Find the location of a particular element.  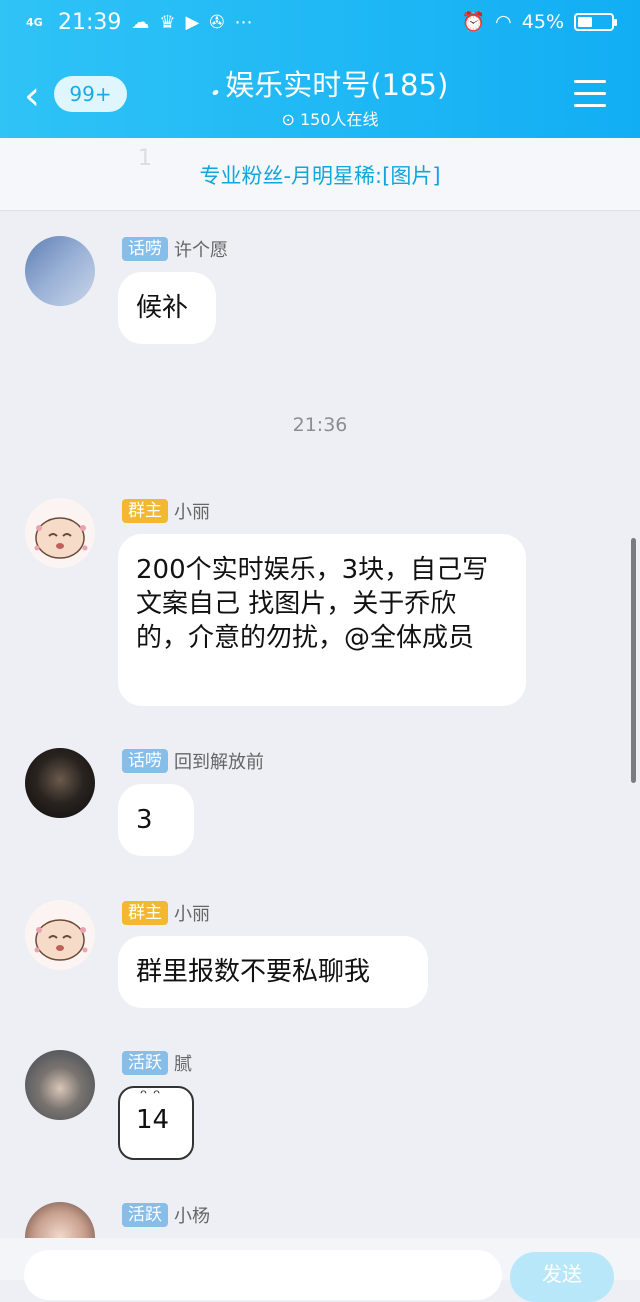

pinned-text: 专业粉丝-月明星稀:[图片] is located at coordinates (320, 176).